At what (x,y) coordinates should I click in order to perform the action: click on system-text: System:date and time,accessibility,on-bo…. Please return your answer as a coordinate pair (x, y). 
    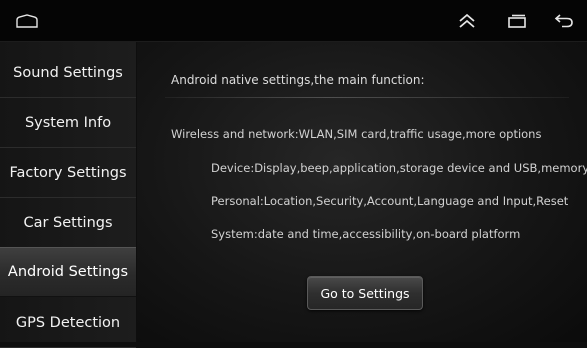
    Looking at the image, I should click on (366, 234).